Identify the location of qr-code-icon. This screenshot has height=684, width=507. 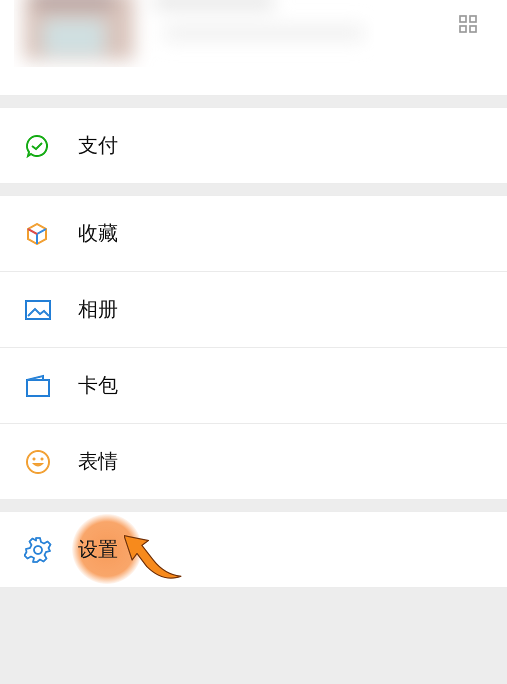
(468, 24).